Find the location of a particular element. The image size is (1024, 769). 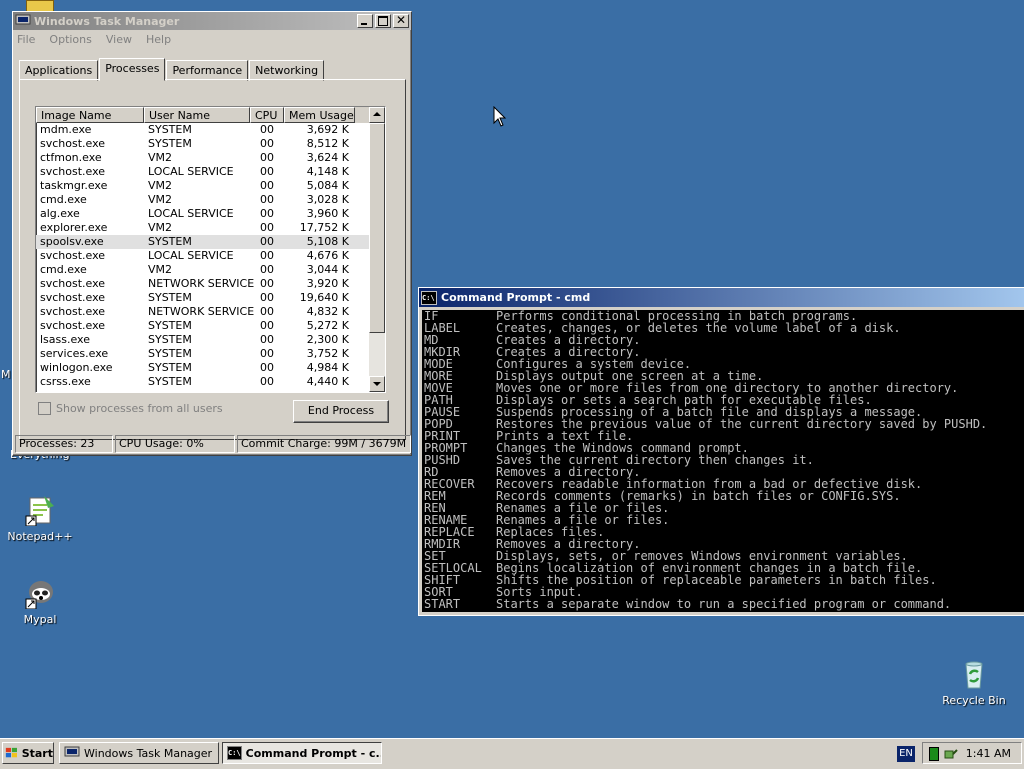

table-row: svchost.exe NETWORK SERVICE 00 4,832 K is located at coordinates (210, 312).